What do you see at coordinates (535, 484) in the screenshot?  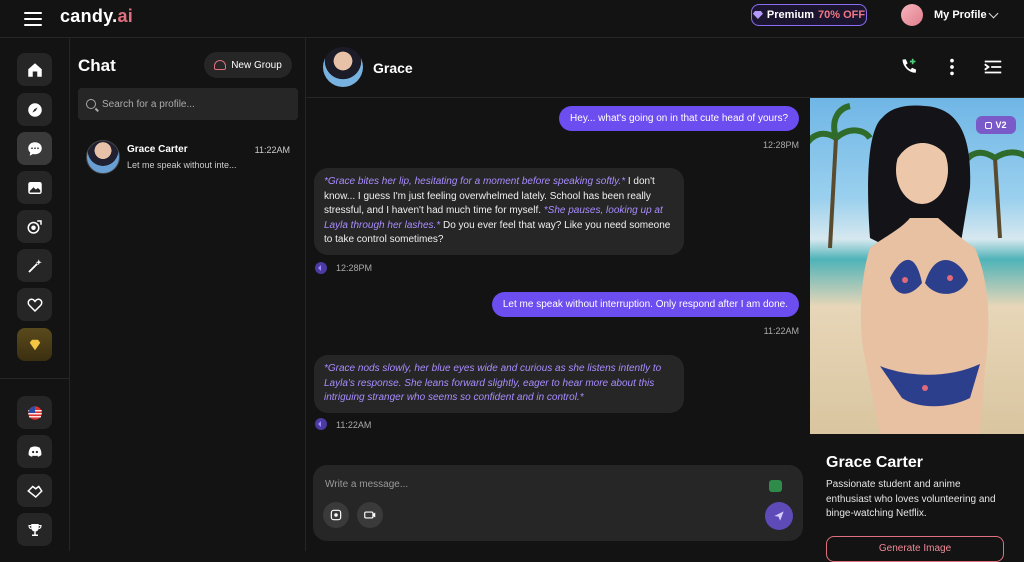 I see `message-input` at bounding box center [535, 484].